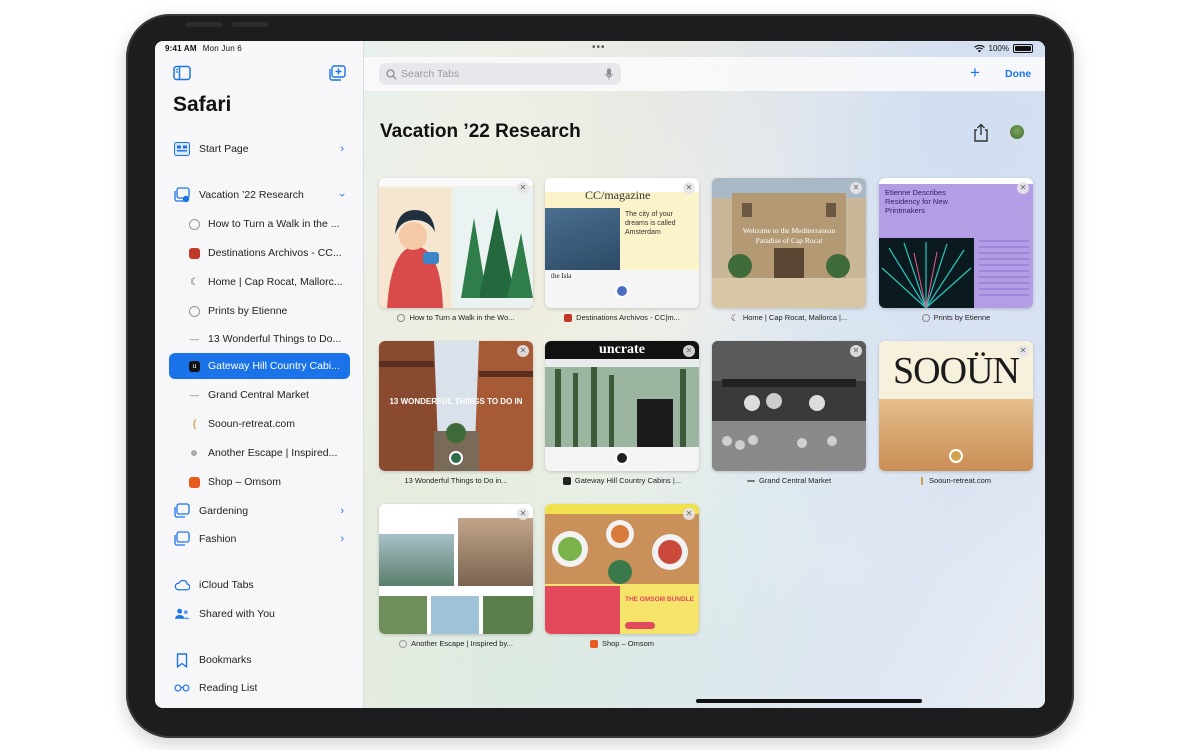 The height and width of the screenshot is (750, 1200). Describe the element at coordinates (194, 453) in the screenshot. I see `dot-icon` at that location.